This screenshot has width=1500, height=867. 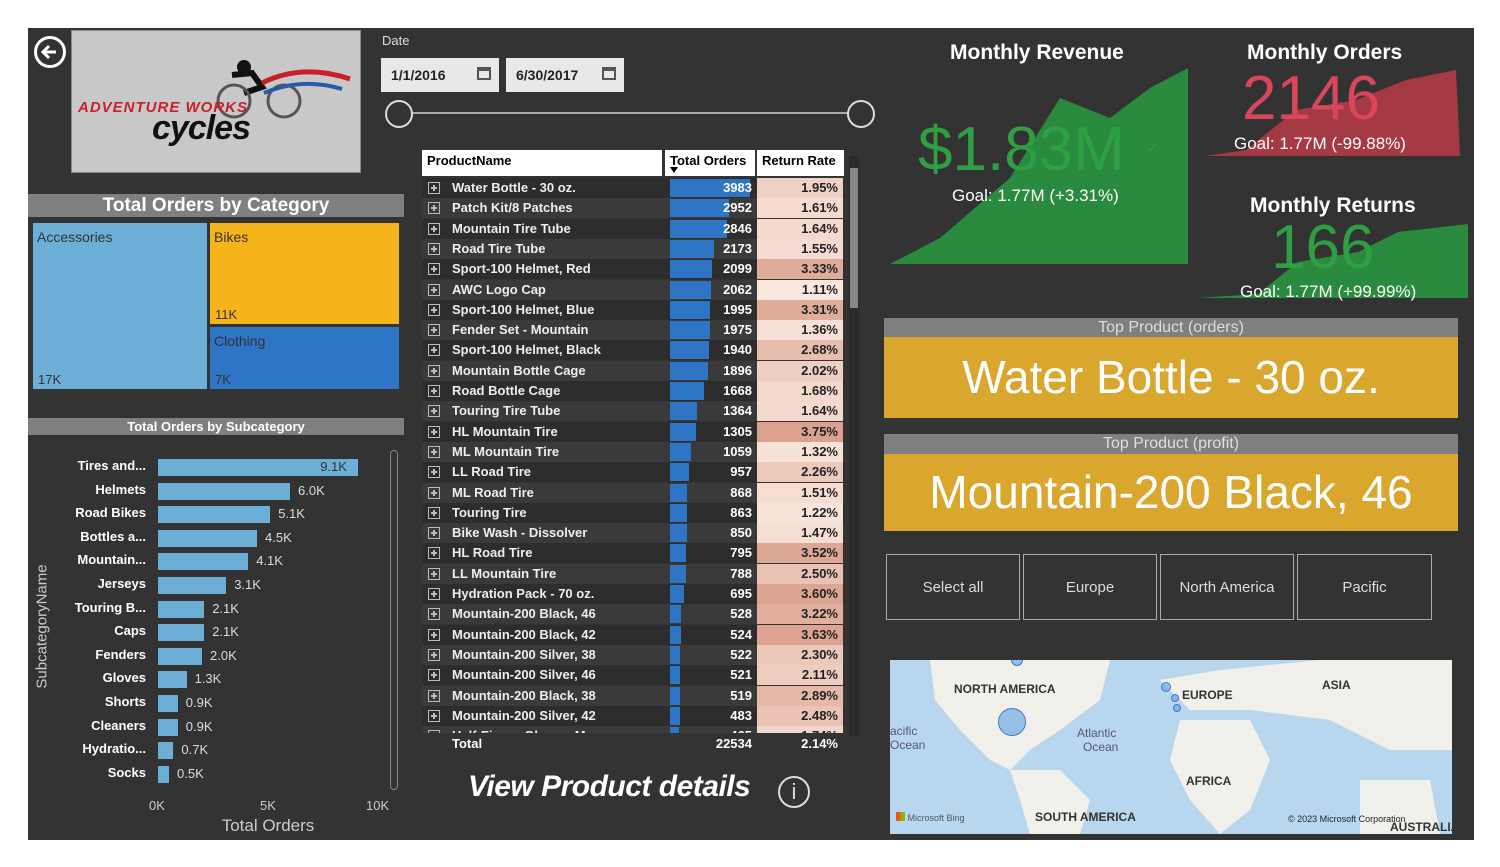 What do you see at coordinates (542, 163) in the screenshot?
I see `column-header-product: ProductName` at bounding box center [542, 163].